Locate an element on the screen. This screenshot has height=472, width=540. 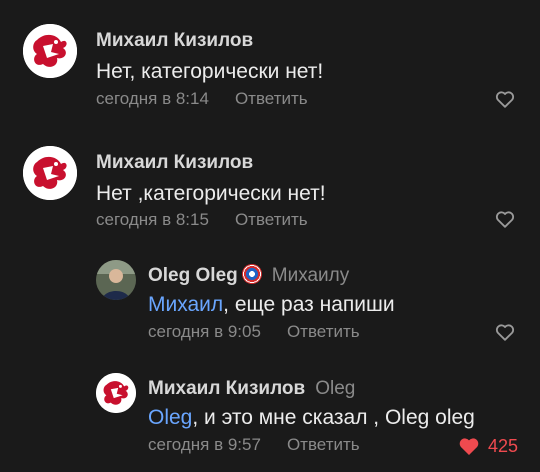
comment-text: Oleg, и это мне сказал , Oleg oleg is located at coordinates (311, 418).